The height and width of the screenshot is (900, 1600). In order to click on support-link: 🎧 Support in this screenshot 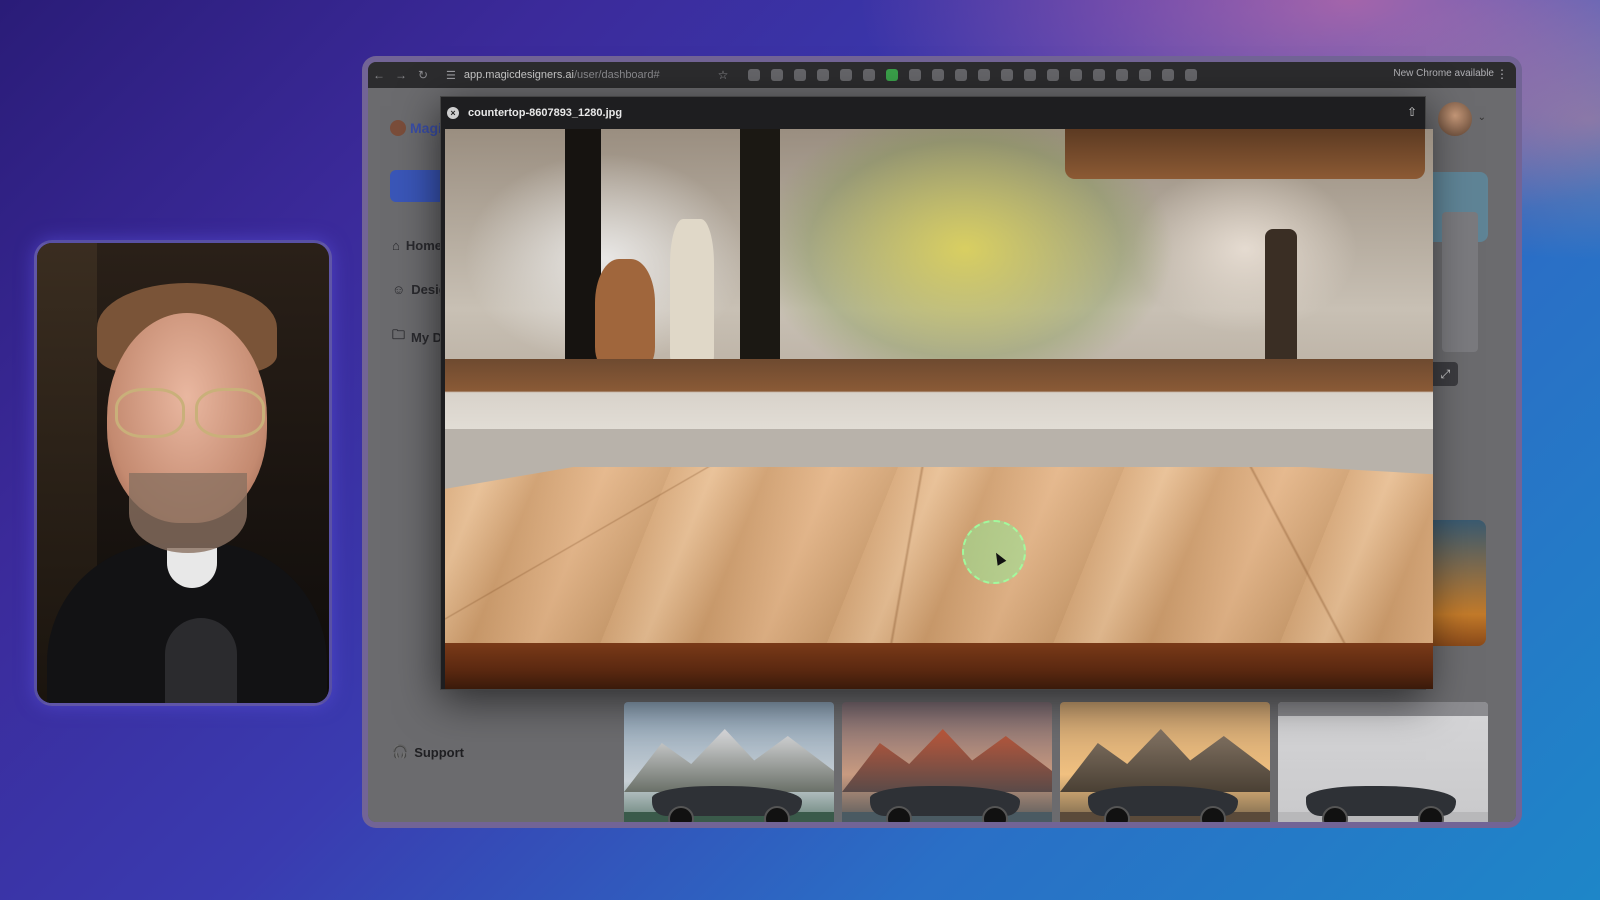, I will do `click(428, 752)`.